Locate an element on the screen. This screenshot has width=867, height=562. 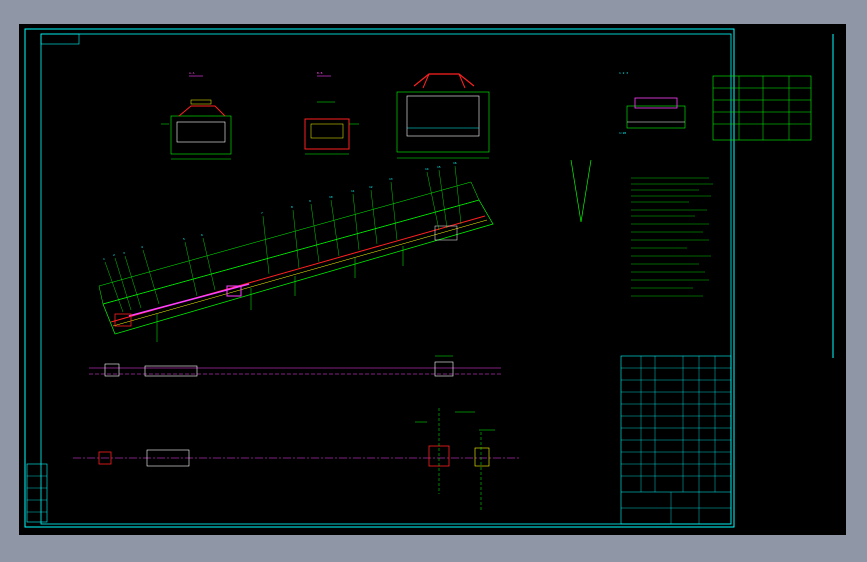
svg-text: 10 is located at coordinates (331, 197).